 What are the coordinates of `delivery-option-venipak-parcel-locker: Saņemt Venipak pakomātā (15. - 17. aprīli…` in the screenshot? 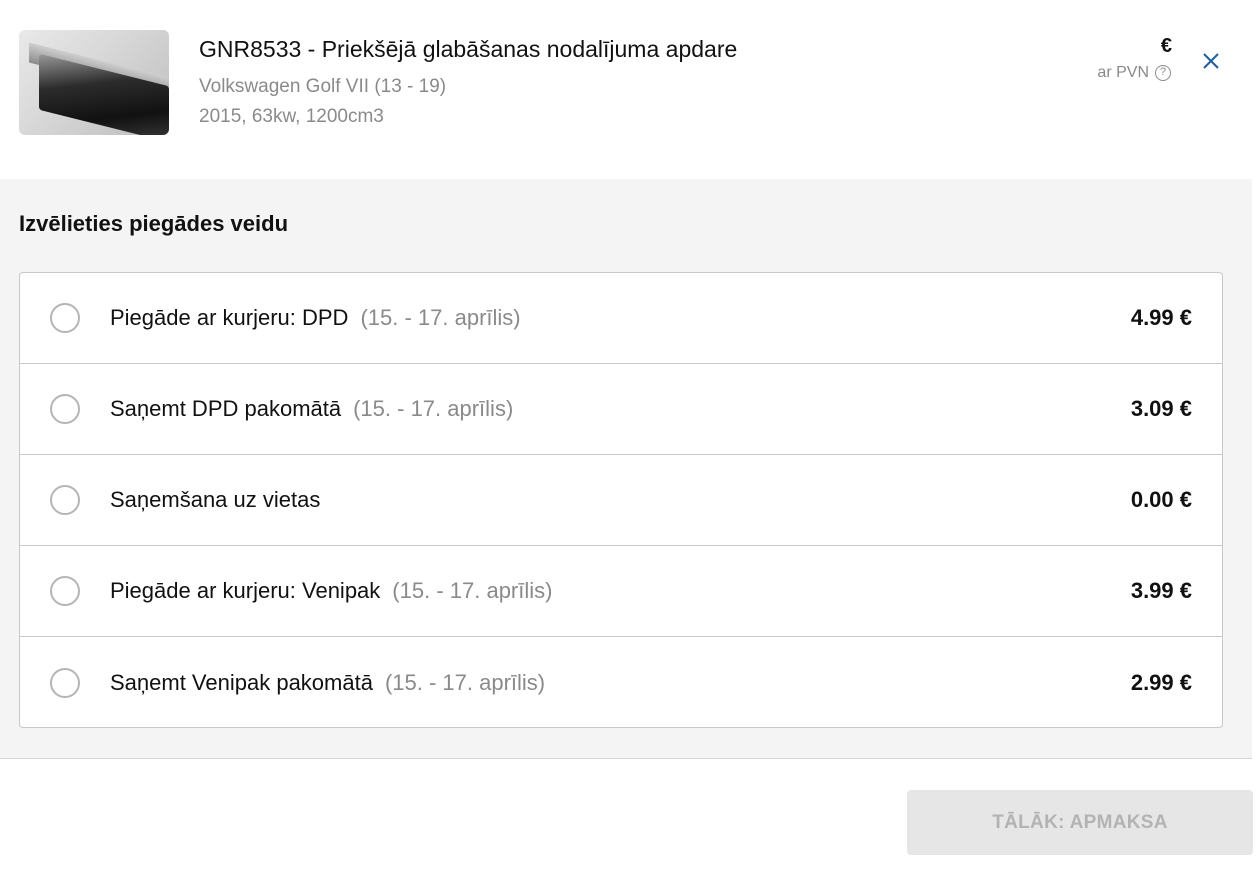 It's located at (621, 682).